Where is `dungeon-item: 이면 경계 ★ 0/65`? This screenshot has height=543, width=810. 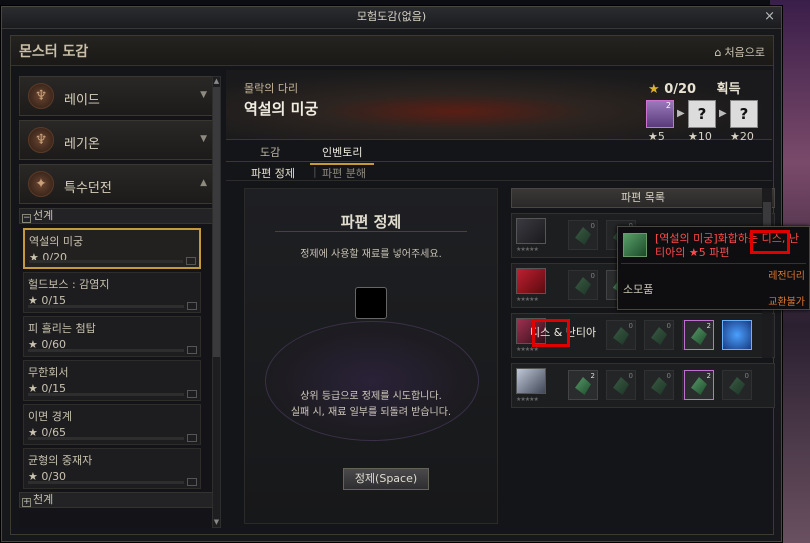 dungeon-item: 이면 경계 ★ 0/65 is located at coordinates (112, 424).